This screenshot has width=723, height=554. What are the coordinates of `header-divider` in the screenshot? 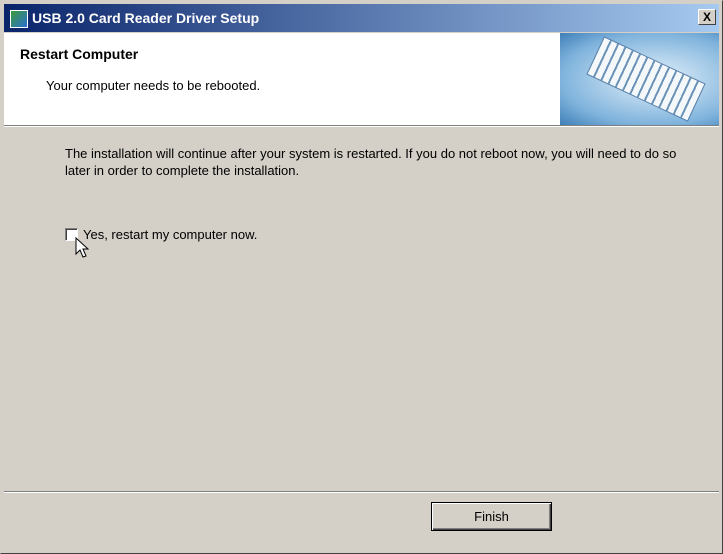 It's located at (361, 126).